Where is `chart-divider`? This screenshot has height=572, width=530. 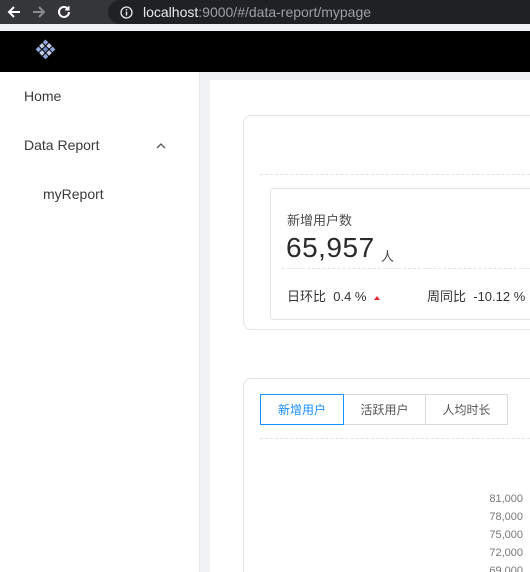 chart-divider is located at coordinates (395, 438).